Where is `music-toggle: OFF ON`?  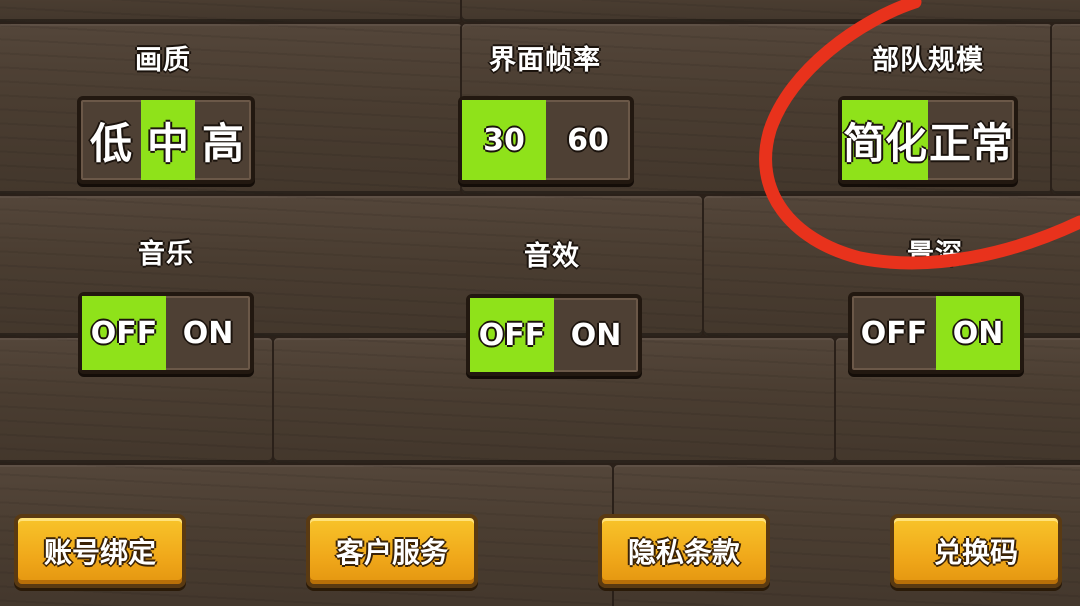 music-toggle: OFF ON is located at coordinates (166, 333).